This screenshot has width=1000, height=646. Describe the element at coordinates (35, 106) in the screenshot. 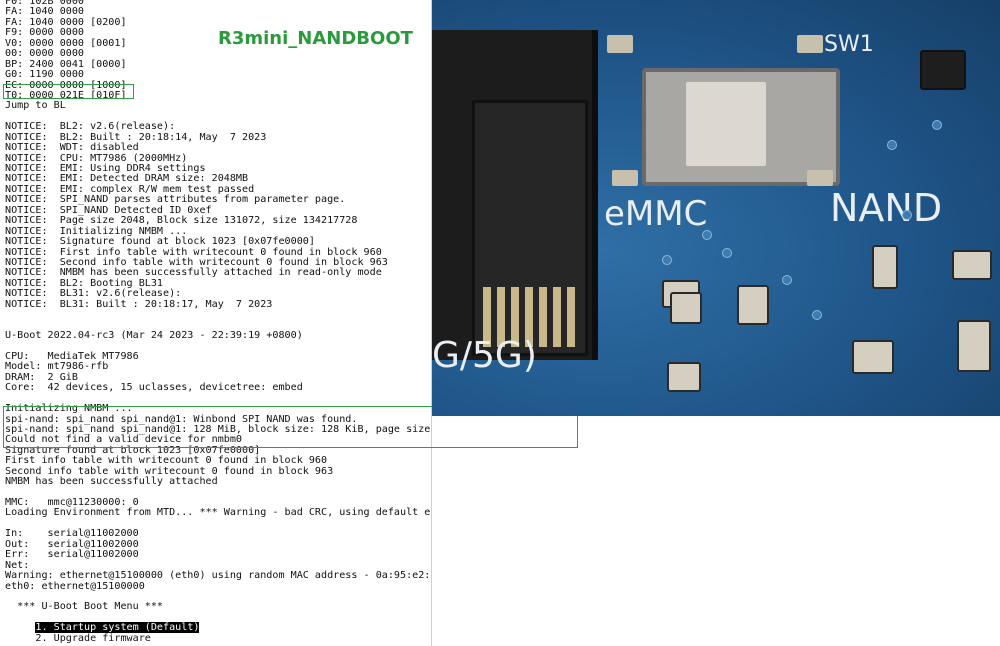

I see `terminal-line: Jump to BL` at that location.